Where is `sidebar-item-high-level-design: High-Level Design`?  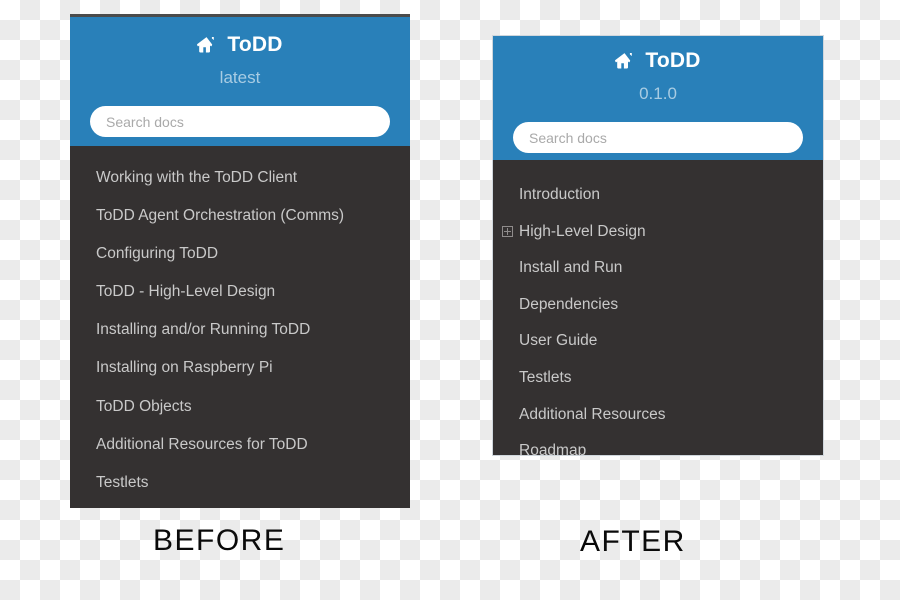
sidebar-item-high-level-design: High-Level Design is located at coordinates (658, 232).